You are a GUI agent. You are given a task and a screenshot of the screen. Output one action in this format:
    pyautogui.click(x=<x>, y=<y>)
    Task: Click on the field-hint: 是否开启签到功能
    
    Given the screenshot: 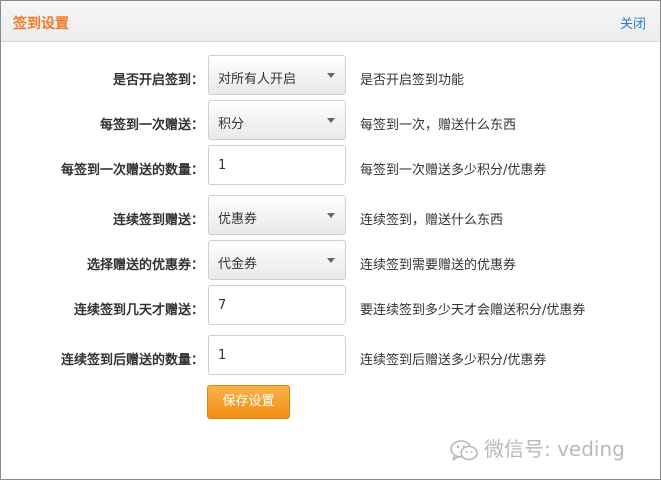 What is the action you would take?
    pyautogui.click(x=412, y=80)
    